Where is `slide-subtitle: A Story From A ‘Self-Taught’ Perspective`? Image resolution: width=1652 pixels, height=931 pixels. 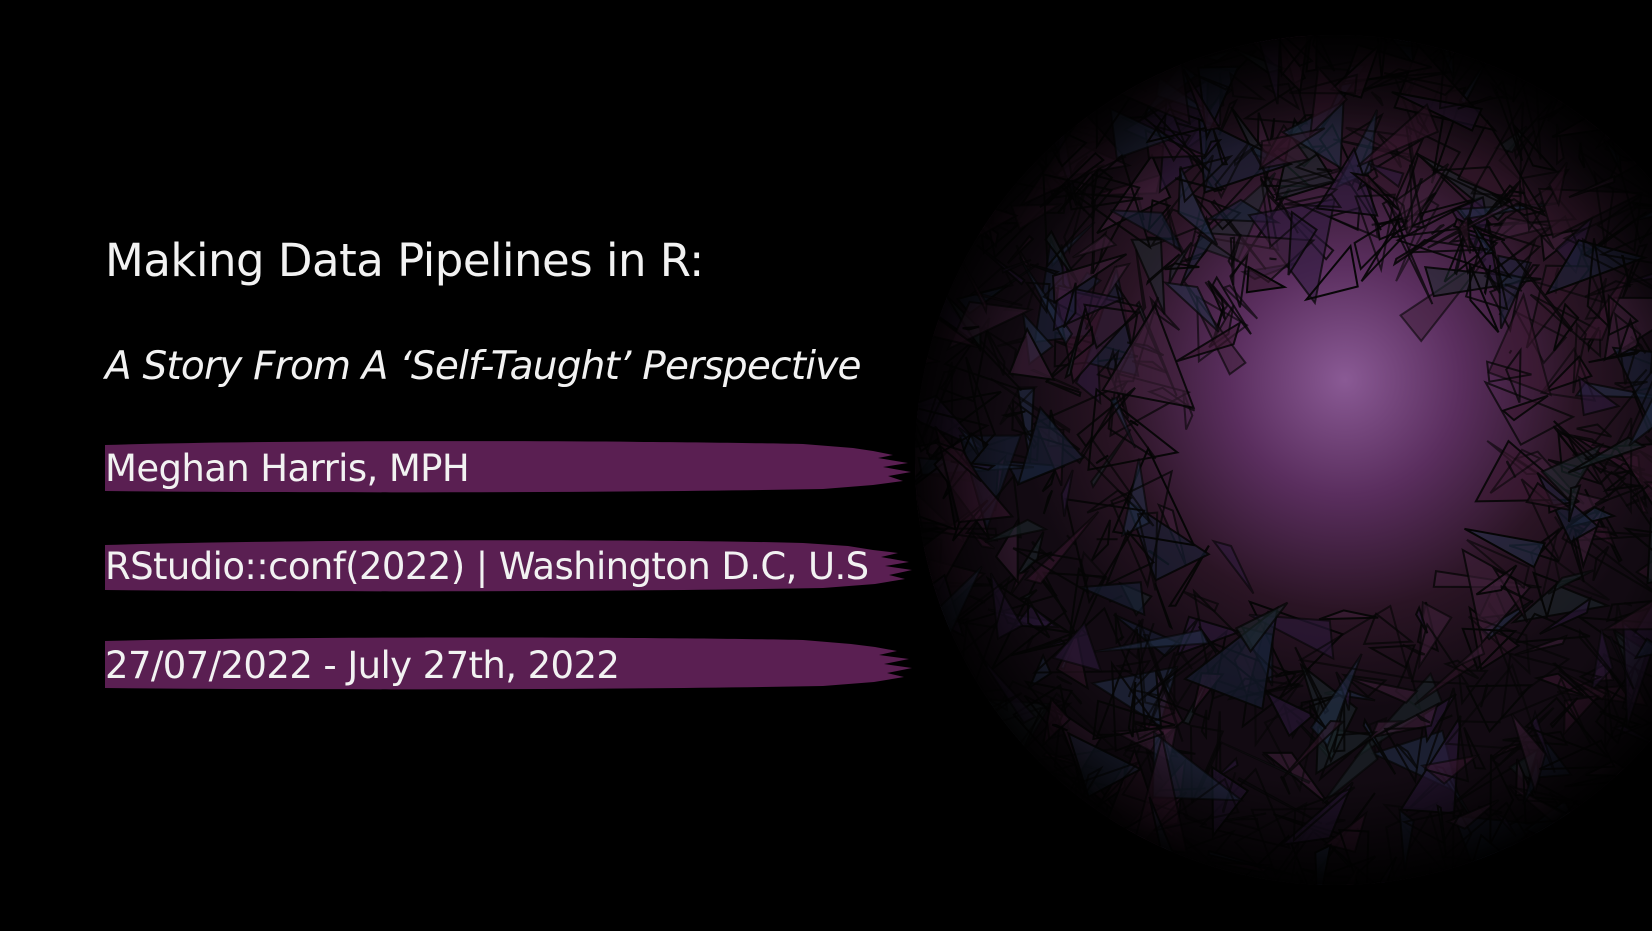
slide-subtitle: A Story From A ‘Self-Taught’ Perspective is located at coordinates (483, 366).